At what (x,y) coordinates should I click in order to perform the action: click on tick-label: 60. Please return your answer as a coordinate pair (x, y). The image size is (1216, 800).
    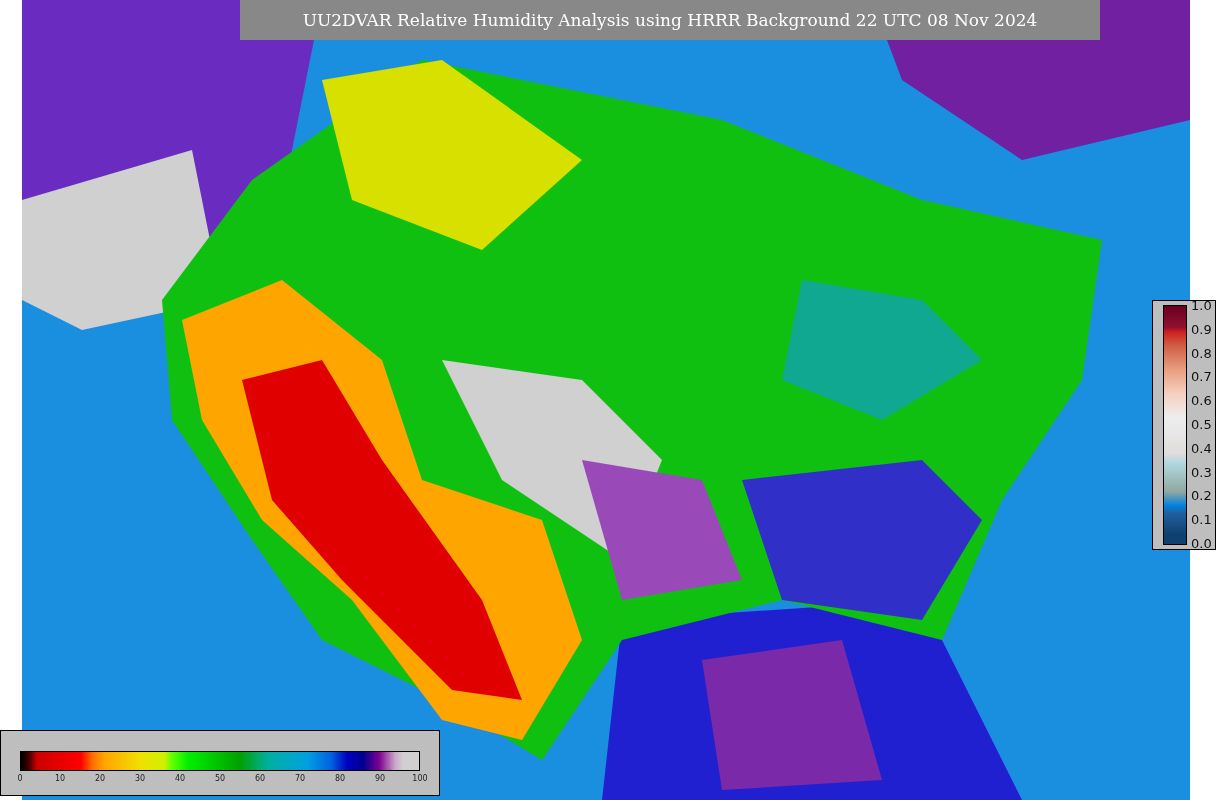
    Looking at the image, I should click on (260, 778).